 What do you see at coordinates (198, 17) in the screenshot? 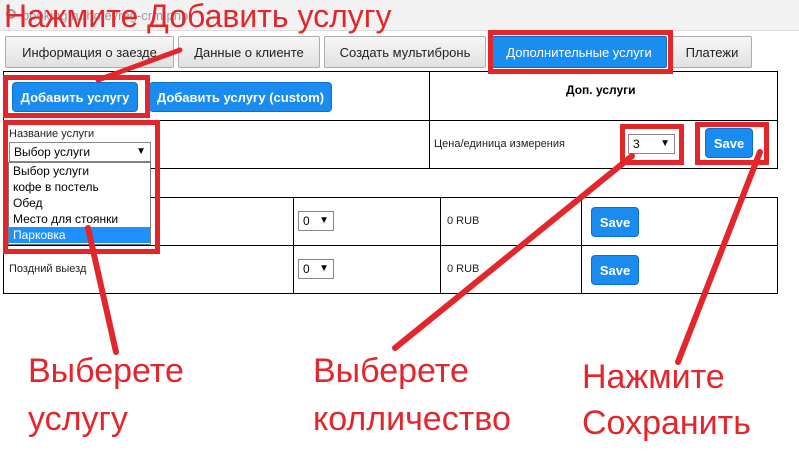
I see `annotation-click-add: Нажмите Добавить услугу` at bounding box center [198, 17].